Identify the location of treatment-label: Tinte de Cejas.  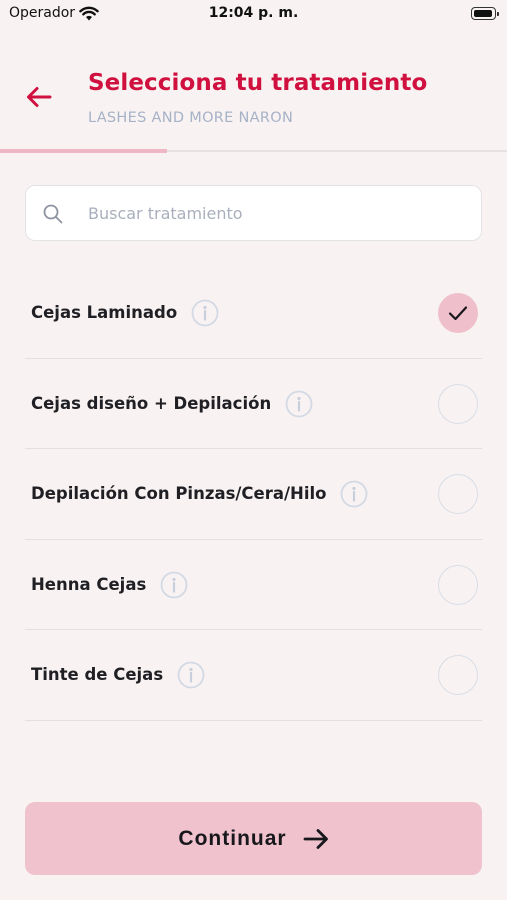
(97, 674).